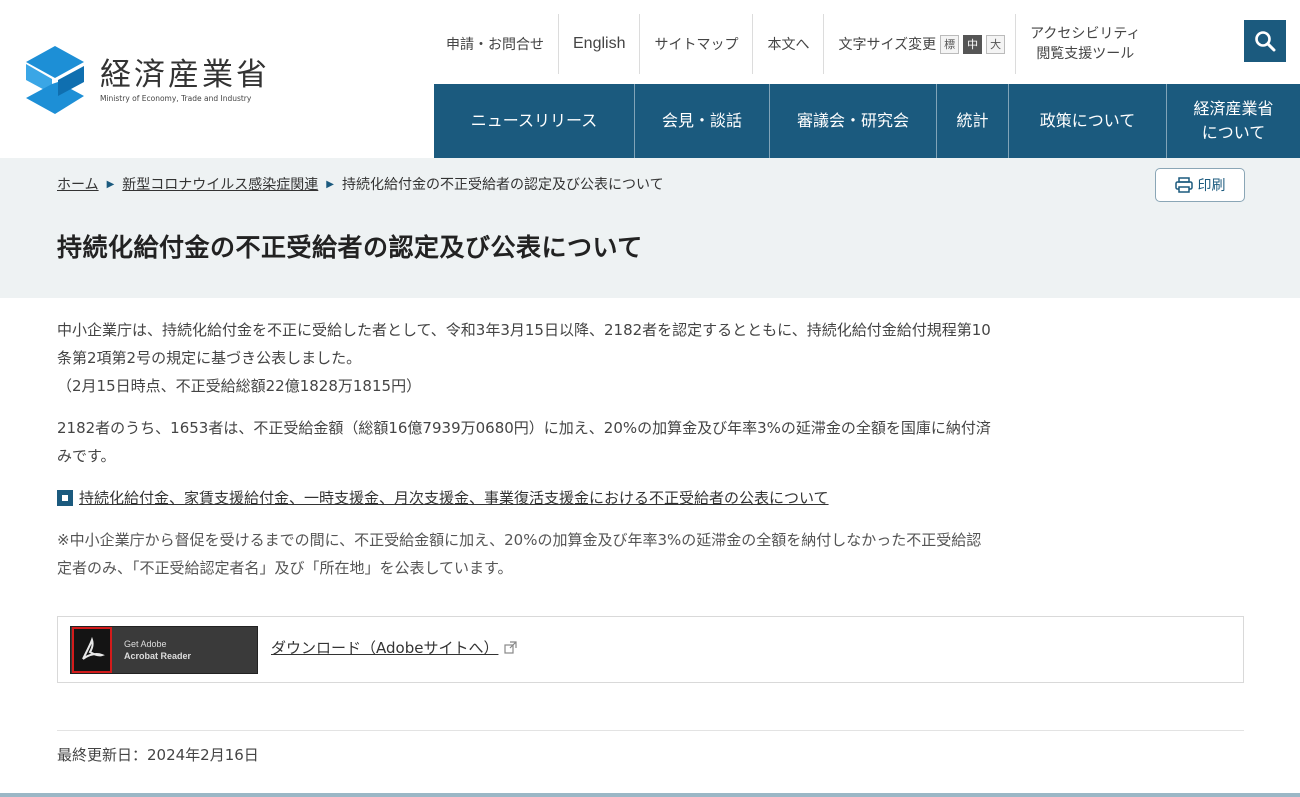 This screenshot has width=1300, height=797. Describe the element at coordinates (996, 44) in the screenshot. I see `font-size-large-button: 大` at that location.